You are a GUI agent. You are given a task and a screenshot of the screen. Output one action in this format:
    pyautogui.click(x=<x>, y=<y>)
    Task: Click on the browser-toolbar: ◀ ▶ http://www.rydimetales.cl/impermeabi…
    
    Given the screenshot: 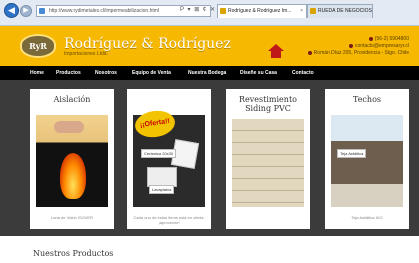 What is the action you would take?
    pyautogui.click(x=209, y=13)
    